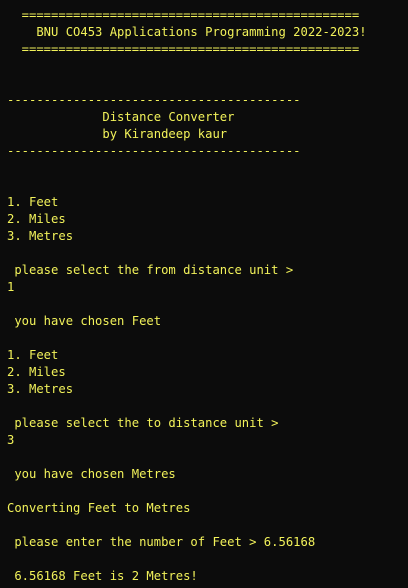 The width and height of the screenshot is (408, 588). What do you see at coordinates (102, 576) in the screenshot?
I see `console-line: 6.56168 Feet is 2 Metres!` at bounding box center [102, 576].